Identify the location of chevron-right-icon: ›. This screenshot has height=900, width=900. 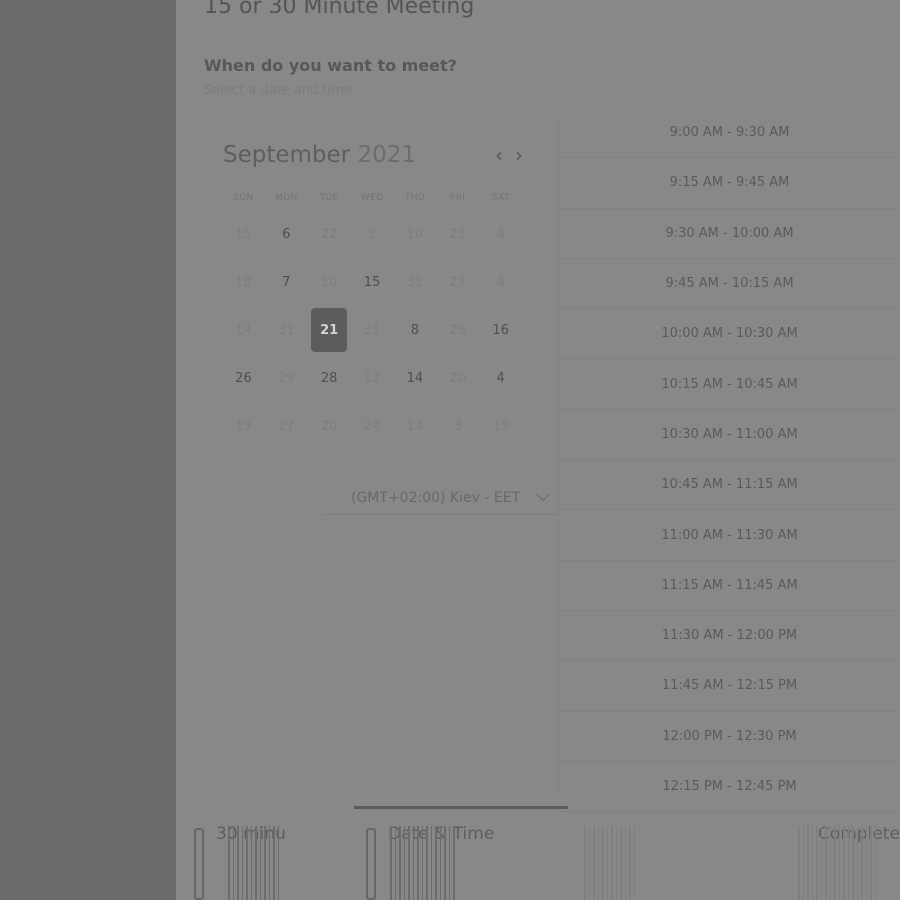
(519, 155).